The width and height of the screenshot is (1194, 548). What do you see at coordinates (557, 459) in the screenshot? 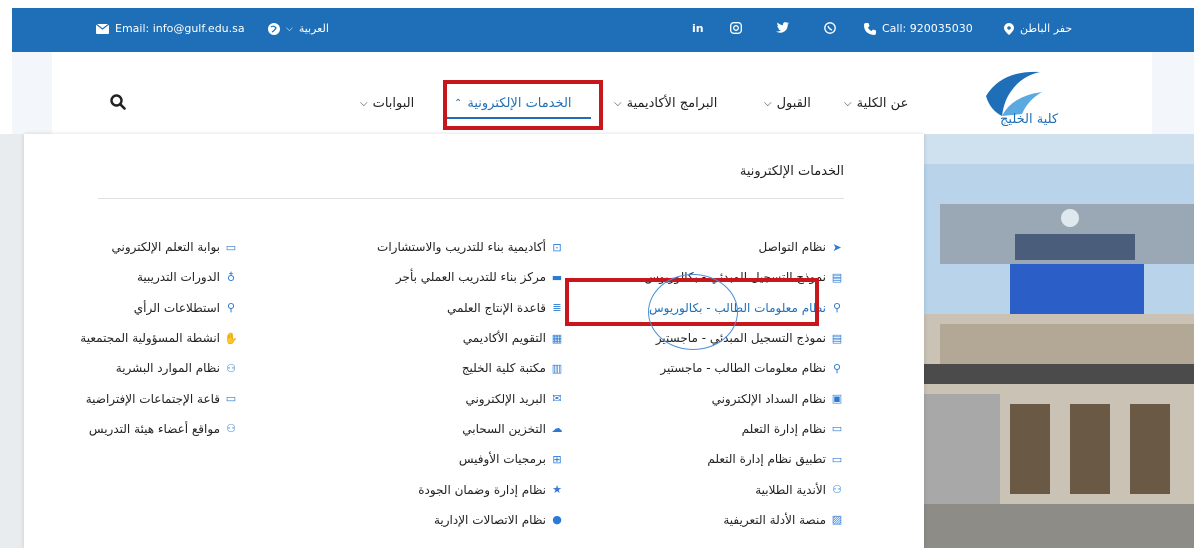
I see `windows-icon: ⊞` at bounding box center [557, 459].